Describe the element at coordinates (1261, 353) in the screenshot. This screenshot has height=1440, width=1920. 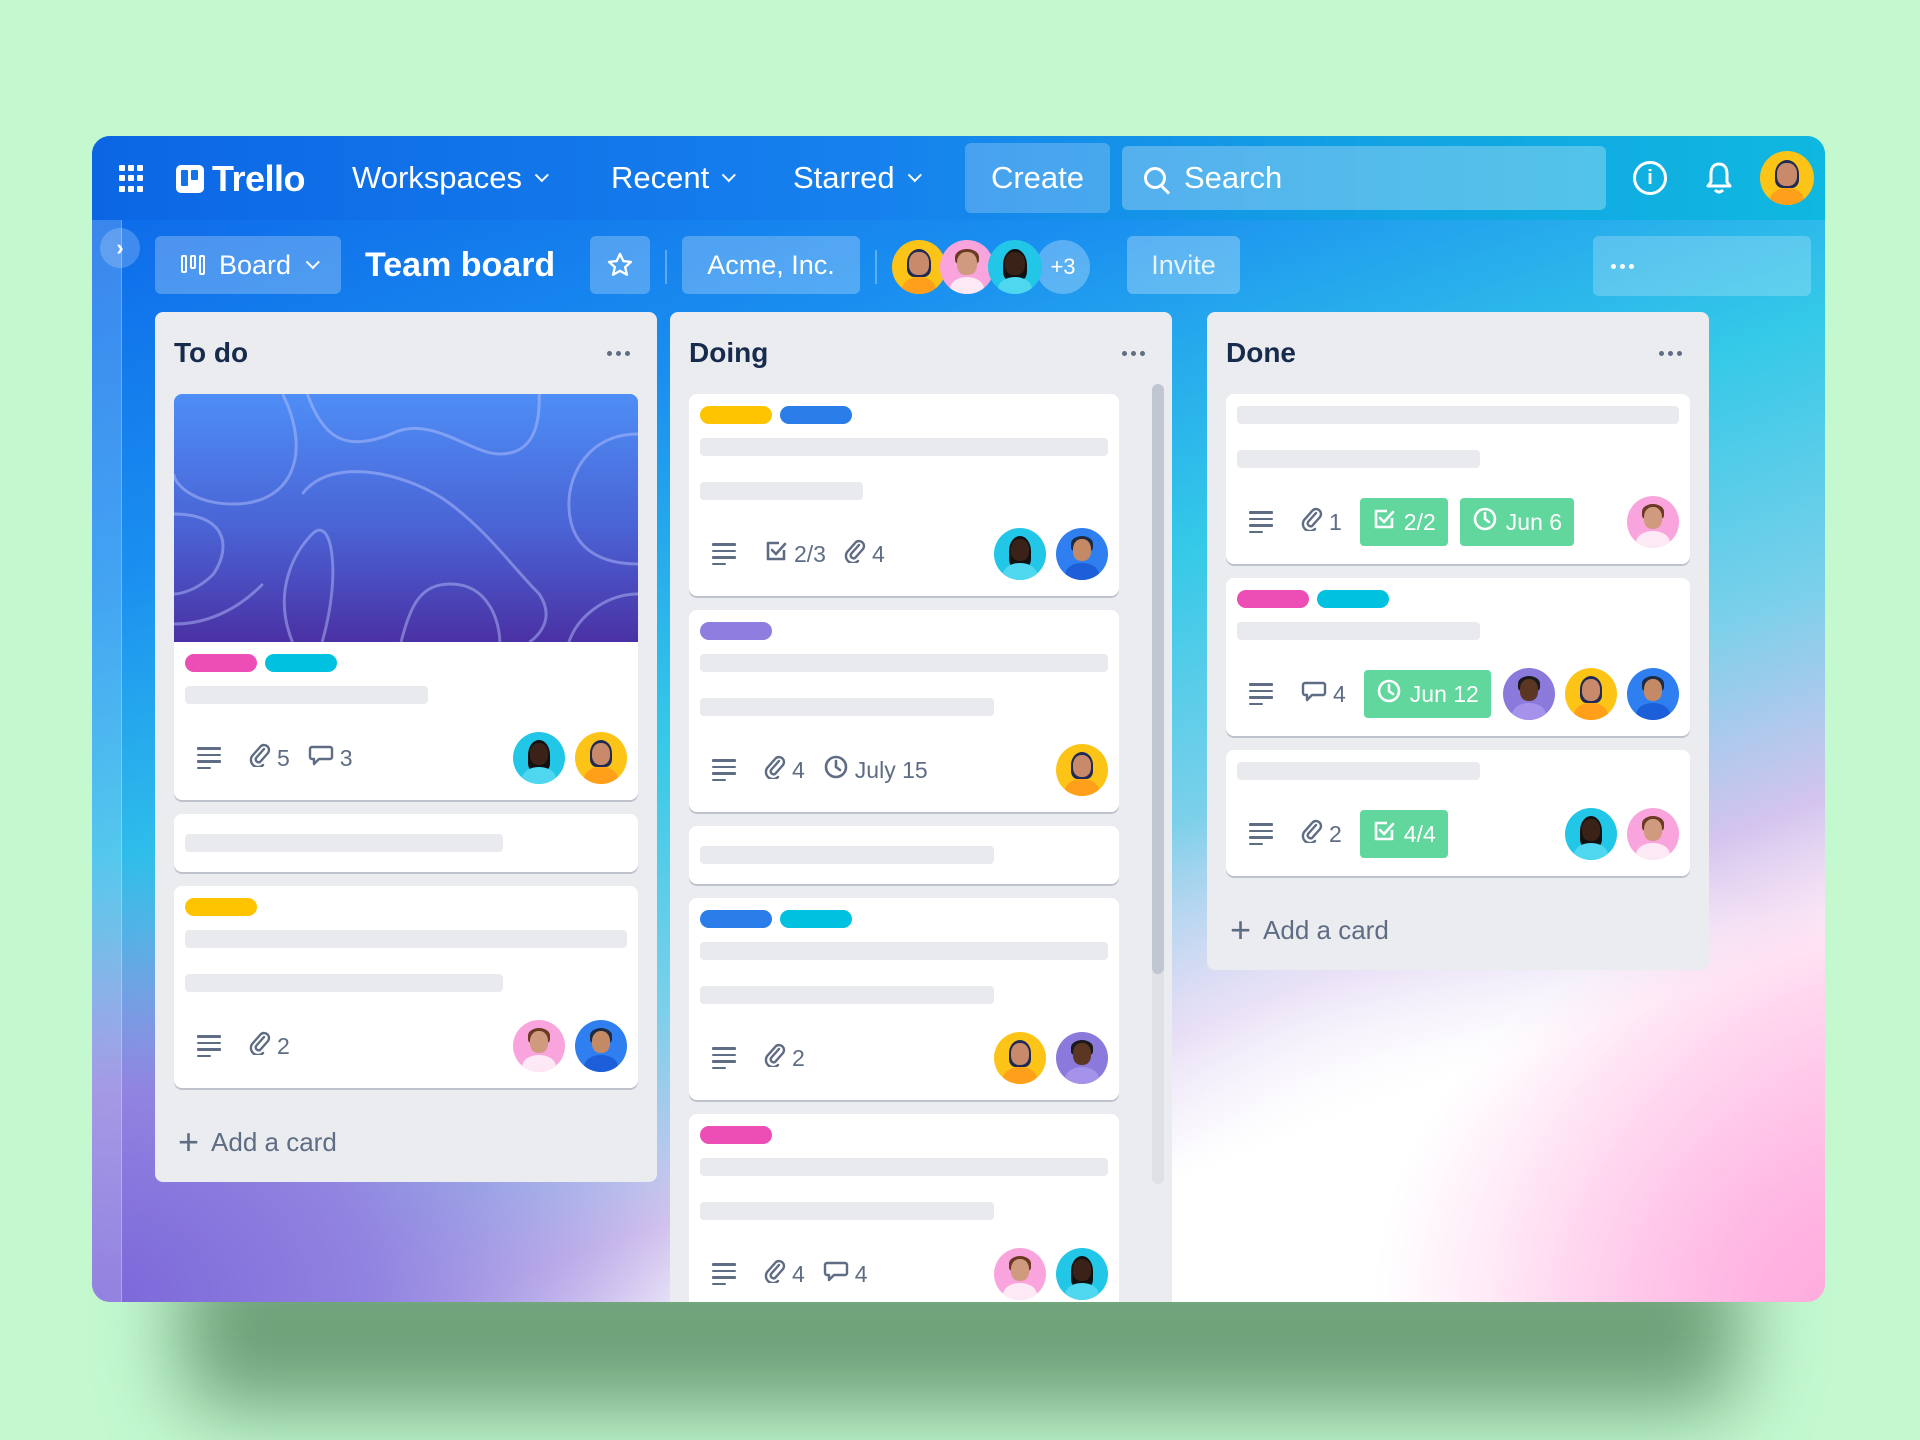
I see `list-title: Done` at that location.